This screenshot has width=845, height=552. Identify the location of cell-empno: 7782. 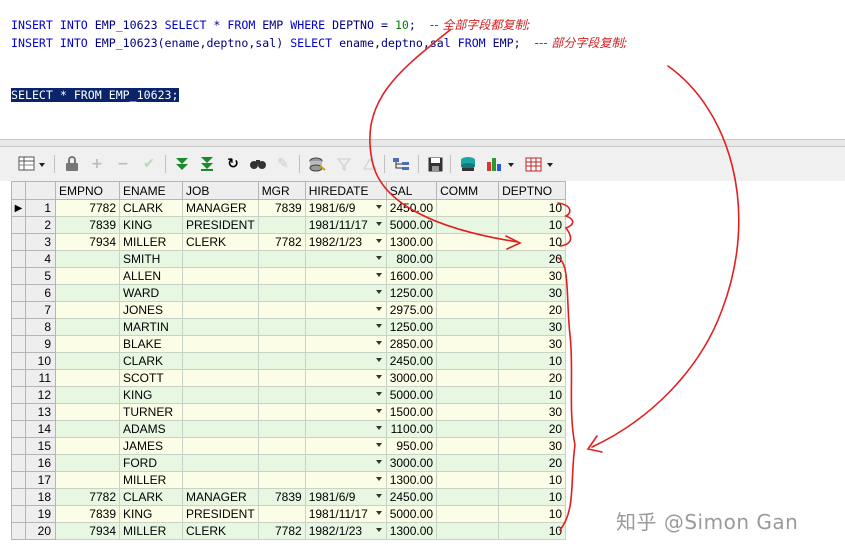
(87, 497).